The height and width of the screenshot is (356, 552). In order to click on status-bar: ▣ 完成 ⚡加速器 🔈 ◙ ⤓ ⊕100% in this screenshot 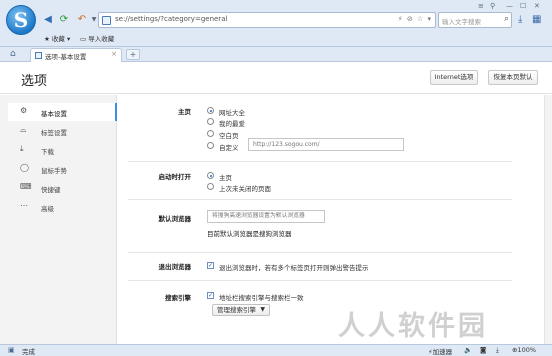, I will do `click(276, 350)`.